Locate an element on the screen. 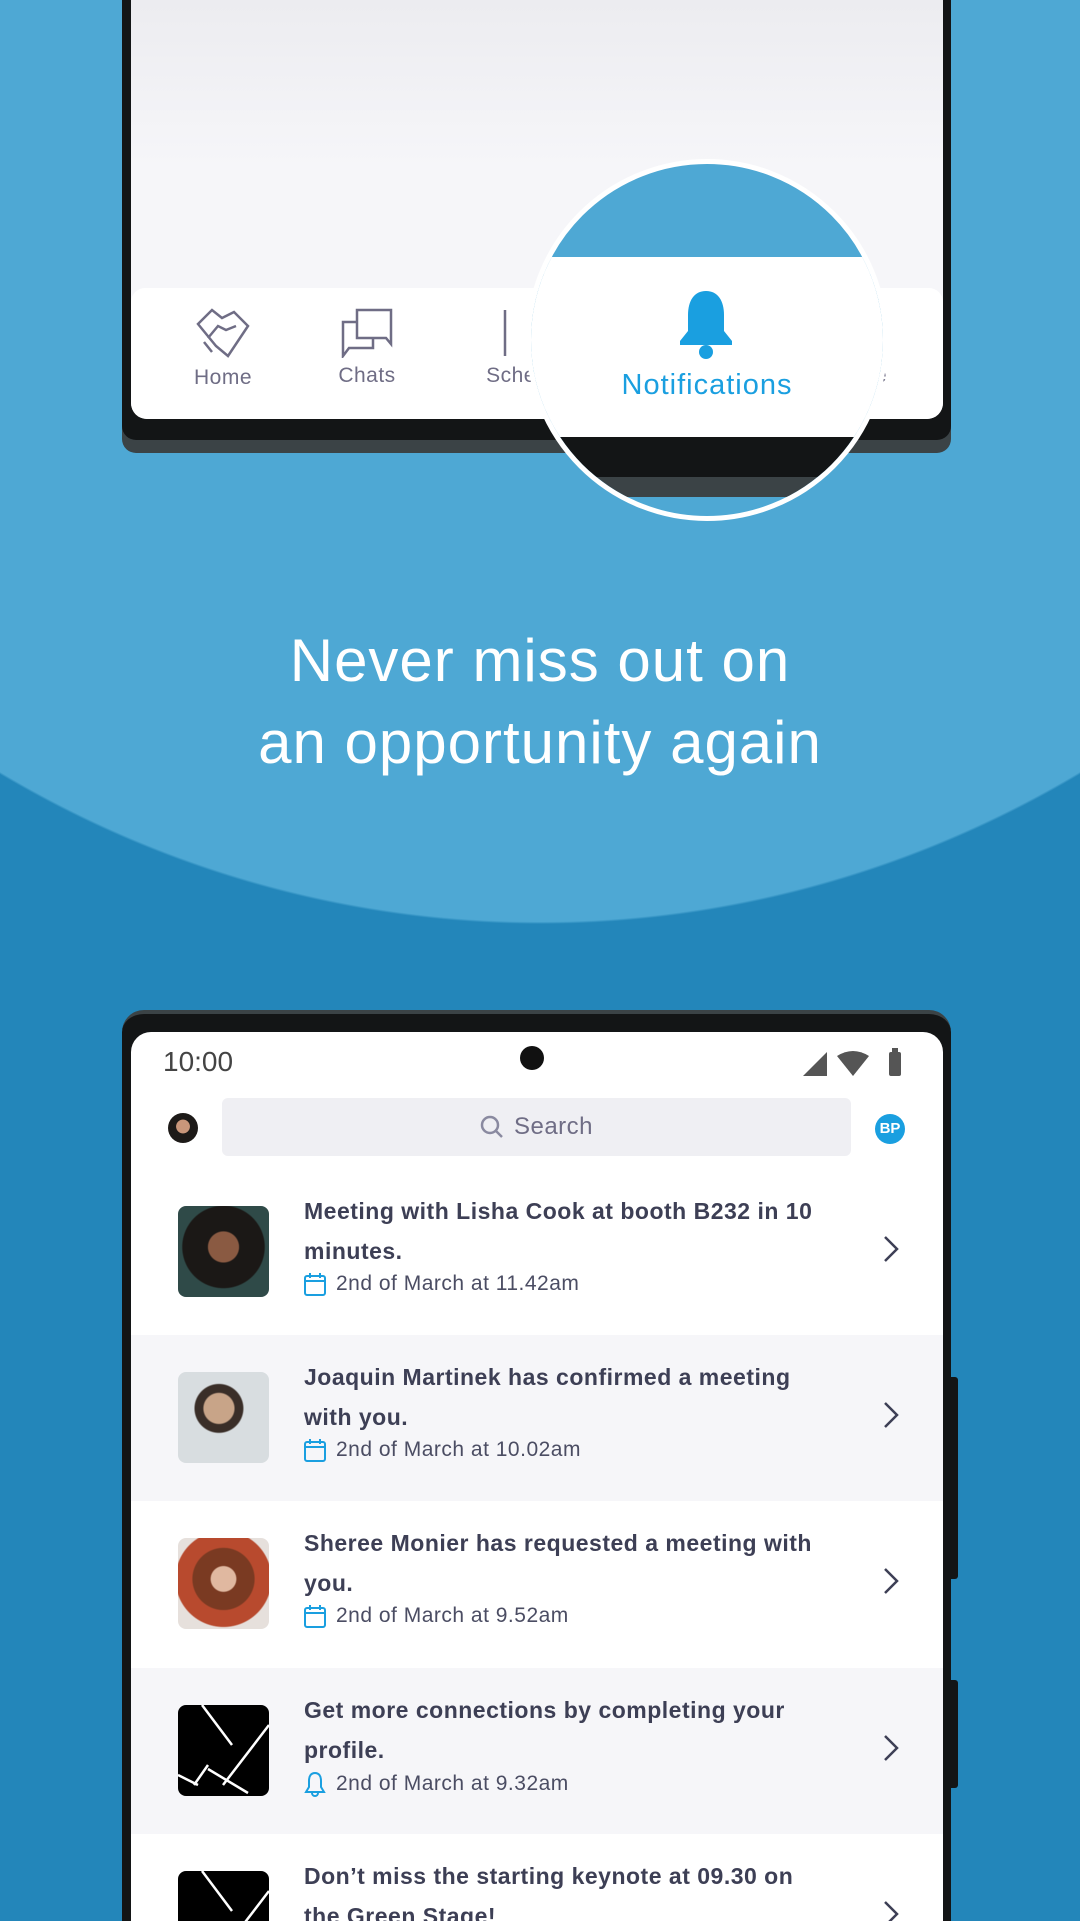 This screenshot has width=1080, height=1921. nav-home: Home is located at coordinates (223, 339).